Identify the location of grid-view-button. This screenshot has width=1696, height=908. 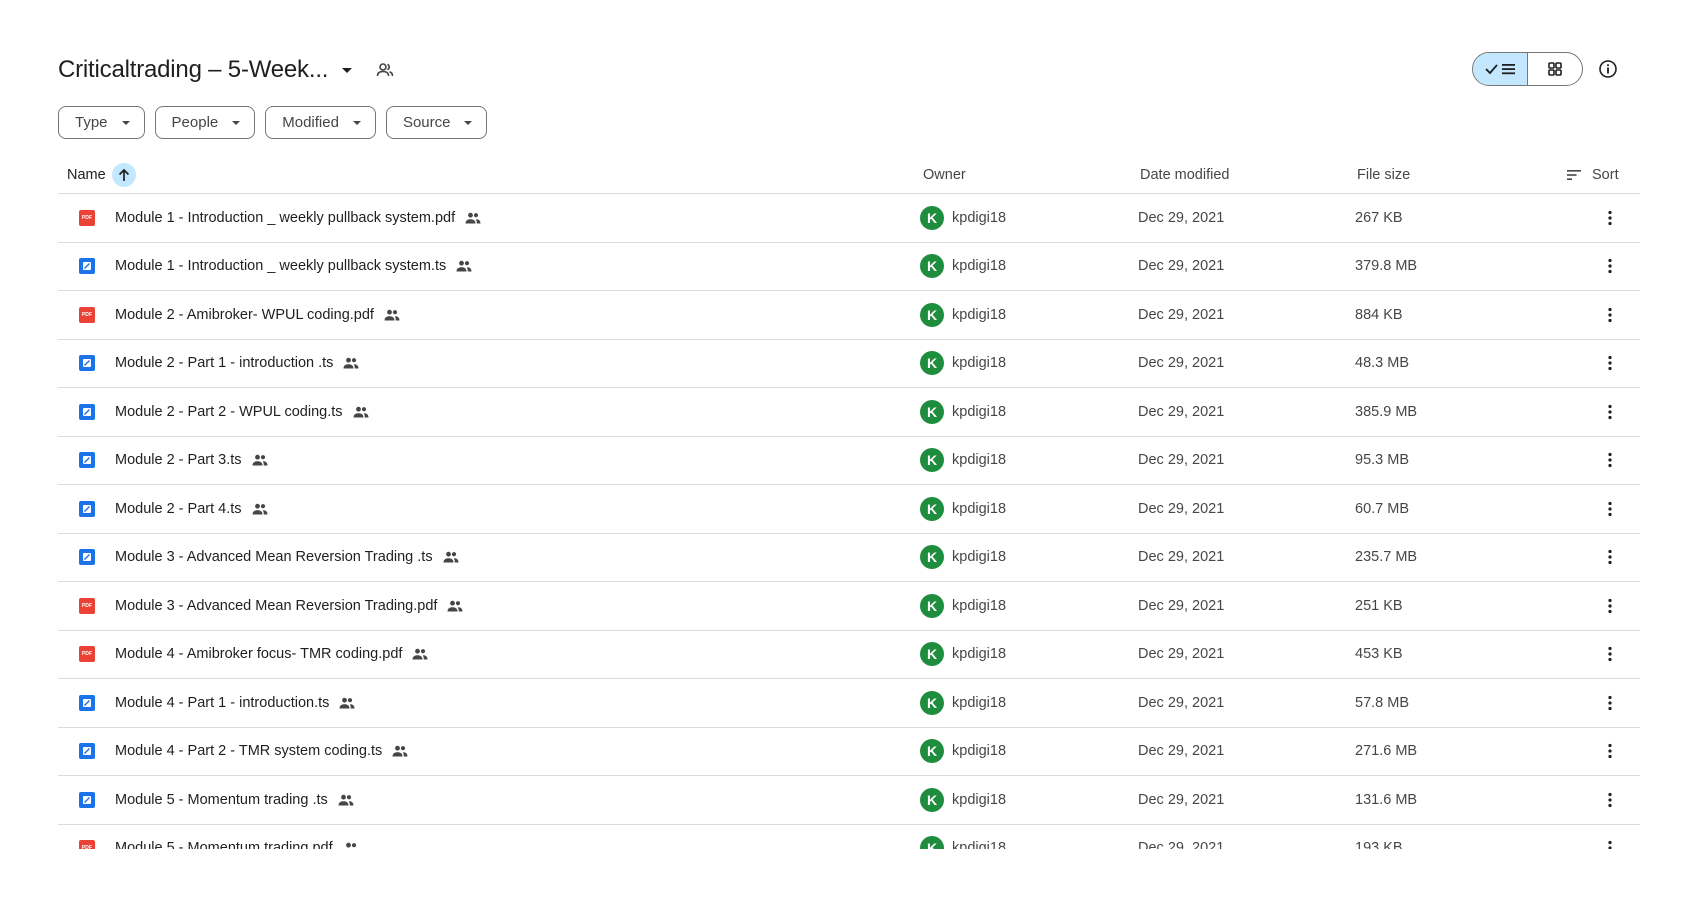
(1555, 69).